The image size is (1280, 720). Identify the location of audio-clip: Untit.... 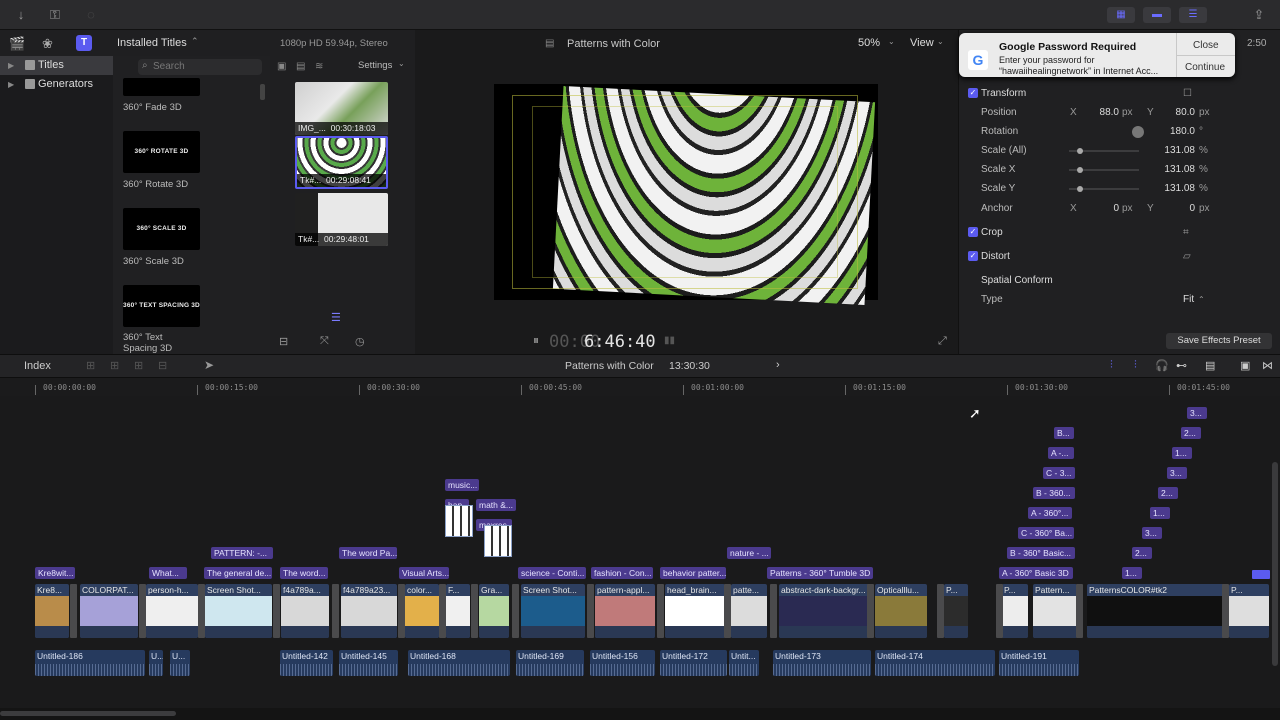
(744, 663).